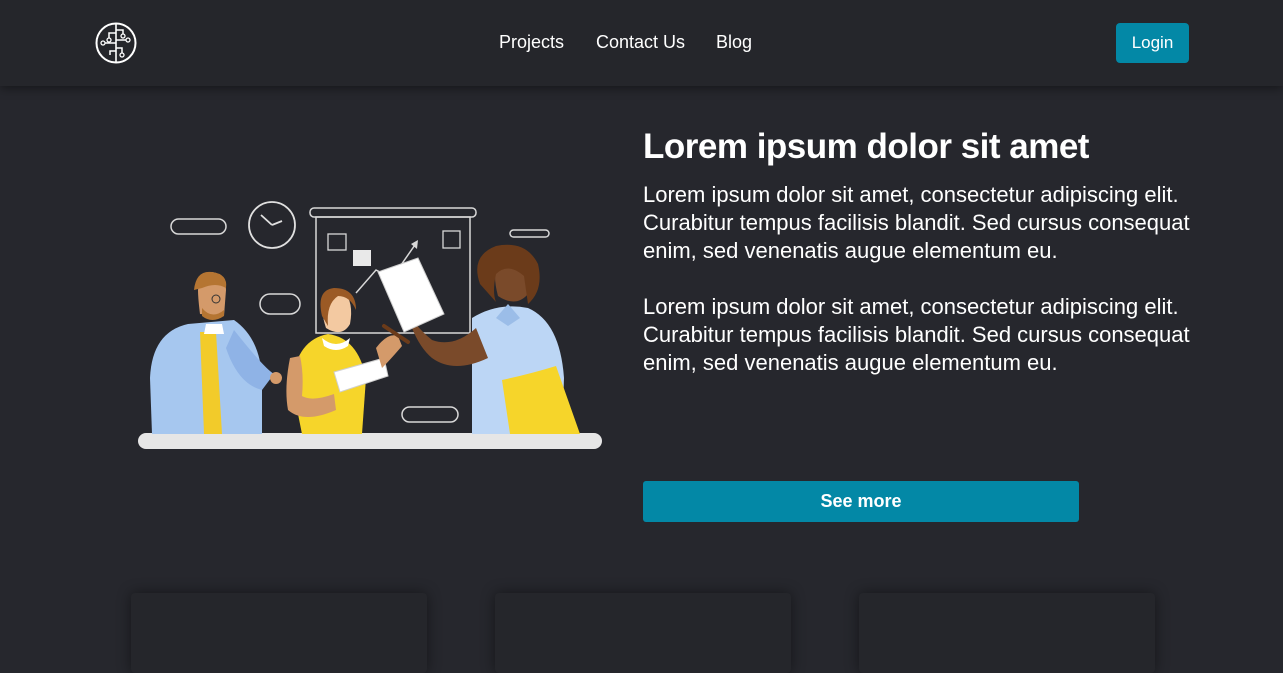 Image resolution: width=1283 pixels, height=673 pixels. What do you see at coordinates (866, 146) in the screenshot?
I see `hero-title: Lorem ipsum dolor sit amet` at bounding box center [866, 146].